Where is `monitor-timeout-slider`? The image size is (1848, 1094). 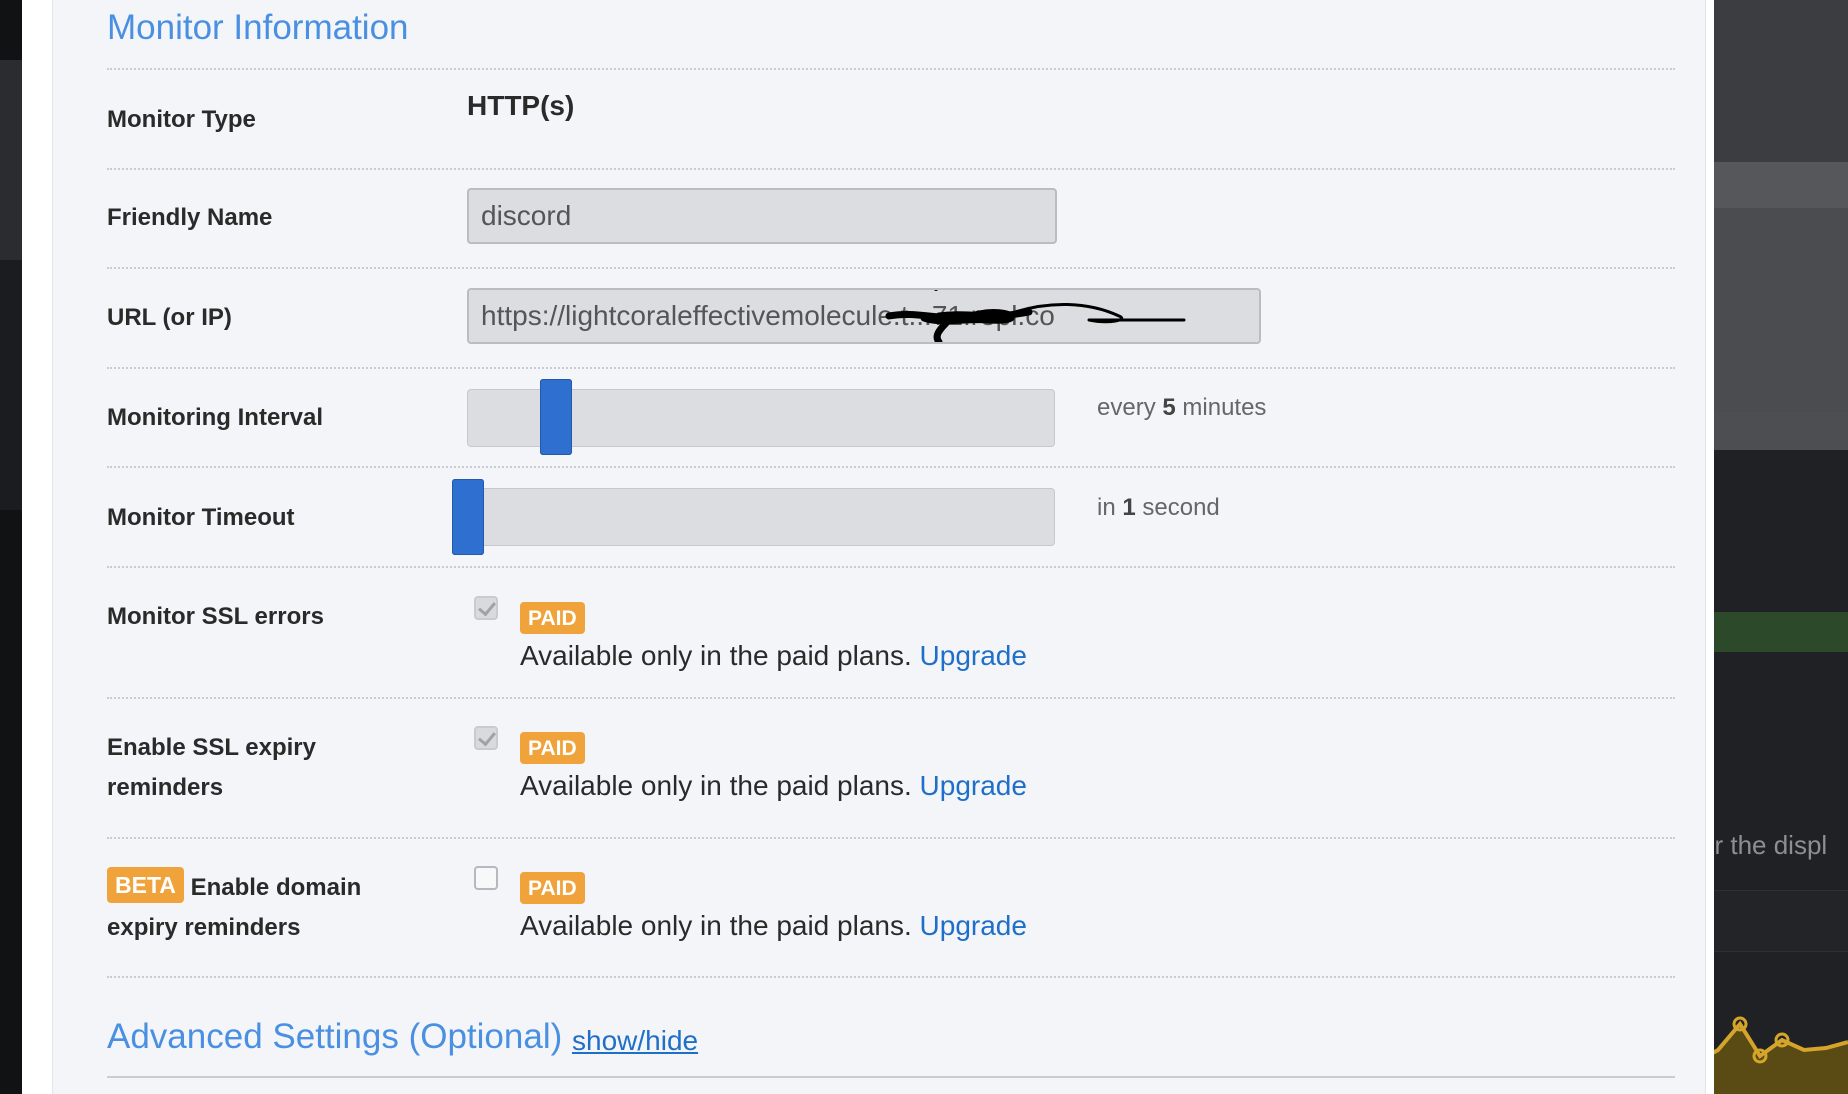 monitor-timeout-slider is located at coordinates (761, 517).